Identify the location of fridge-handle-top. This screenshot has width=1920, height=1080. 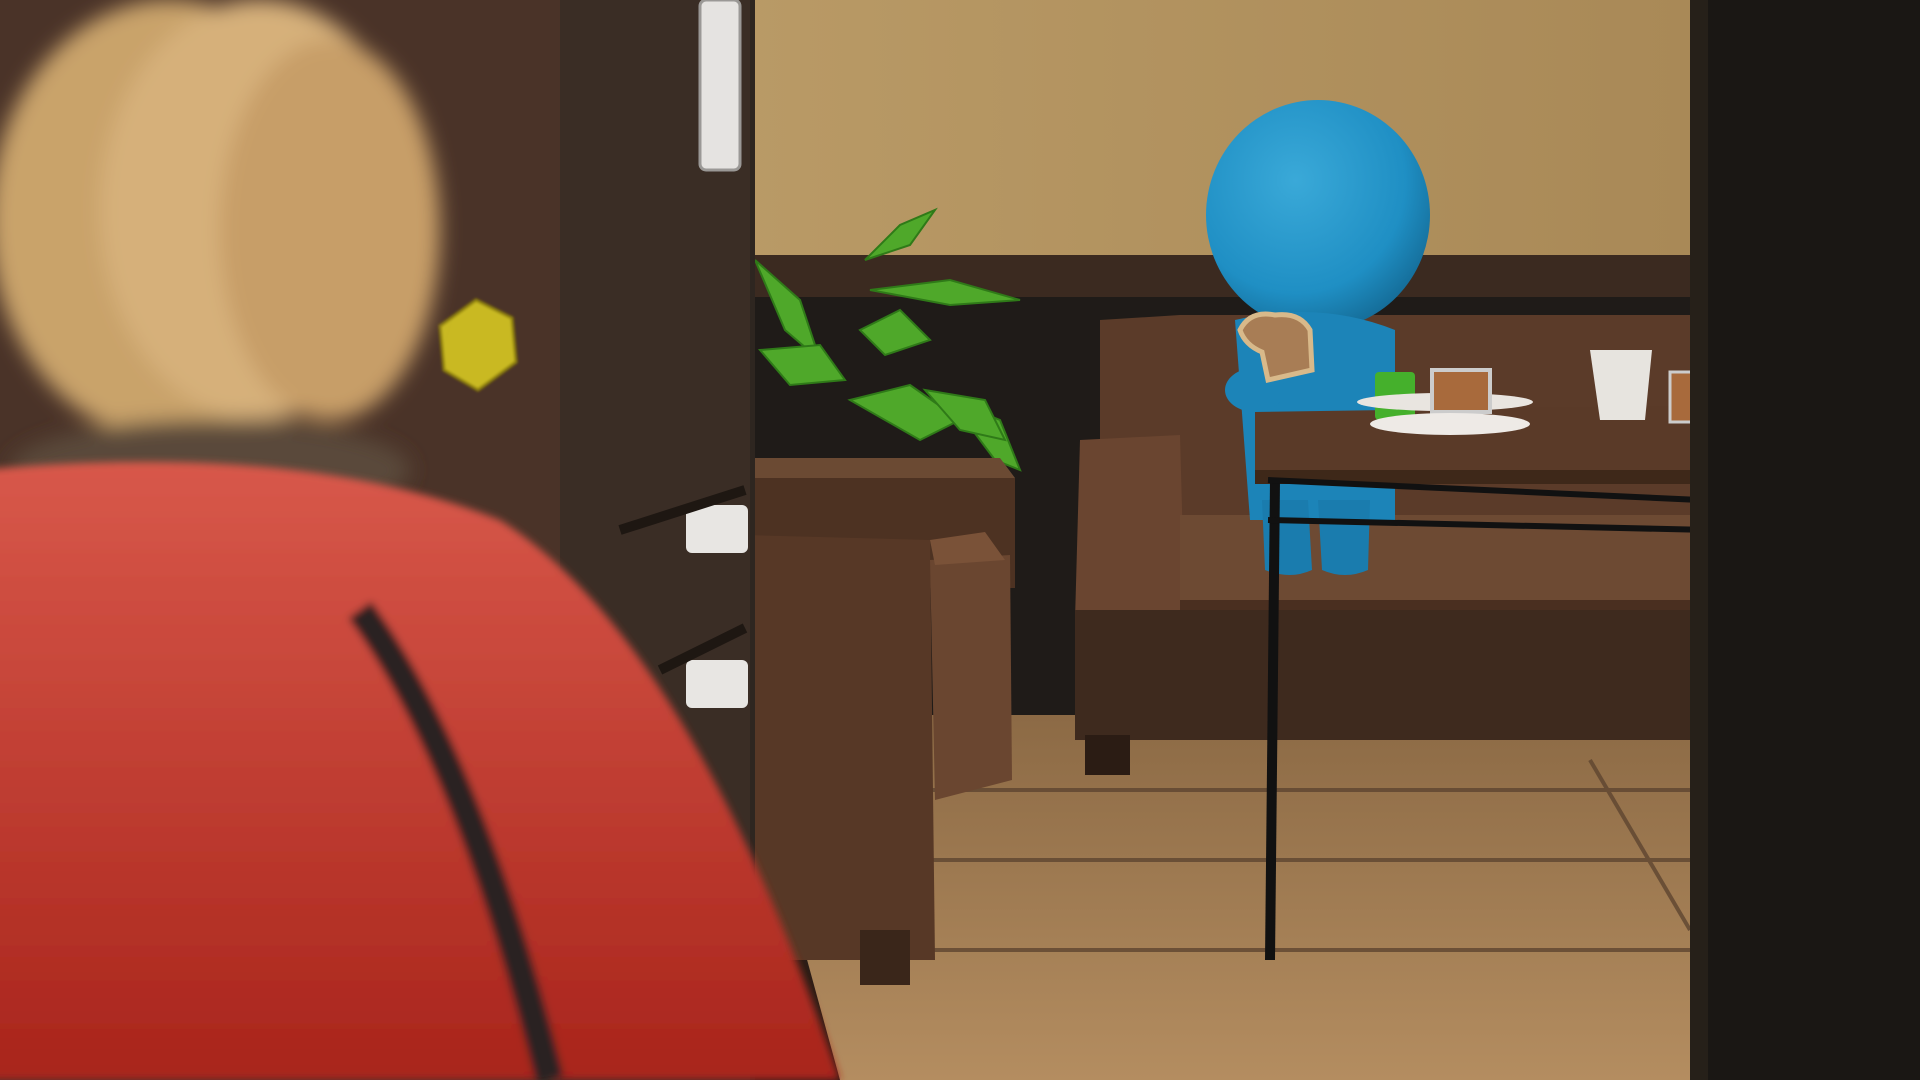
(720, 86).